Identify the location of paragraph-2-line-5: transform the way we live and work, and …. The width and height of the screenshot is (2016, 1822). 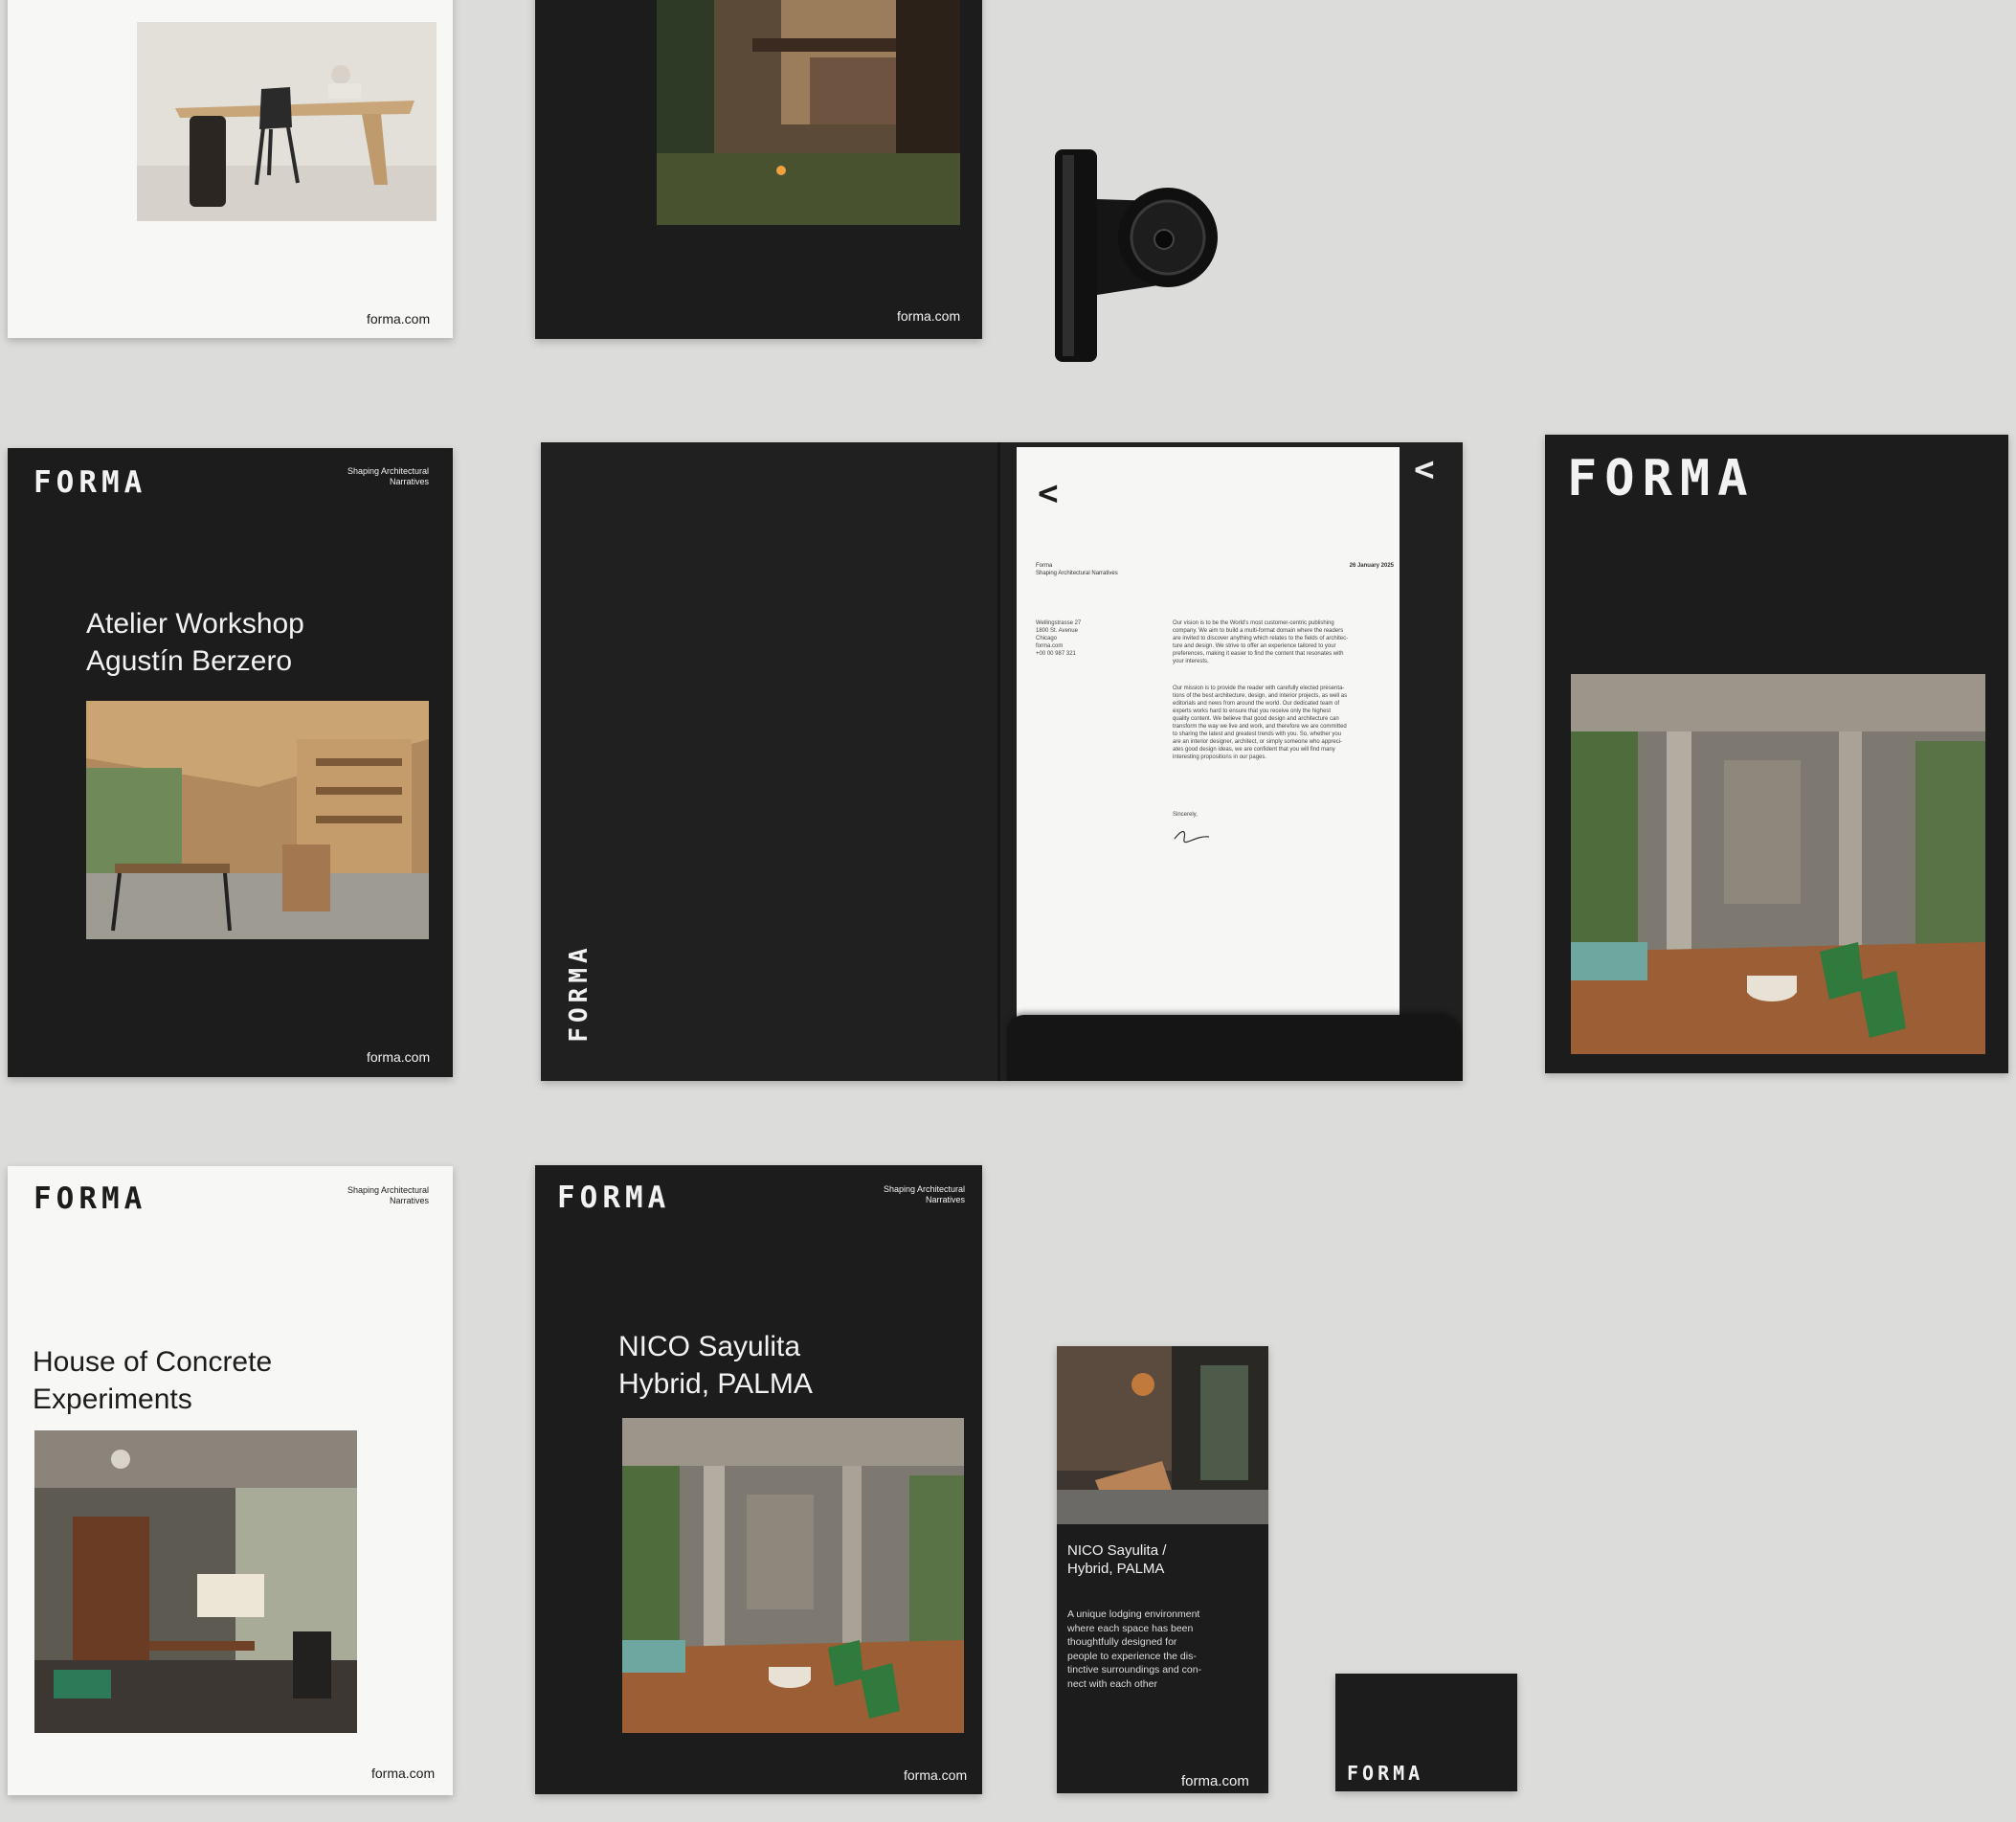
(1260, 727).